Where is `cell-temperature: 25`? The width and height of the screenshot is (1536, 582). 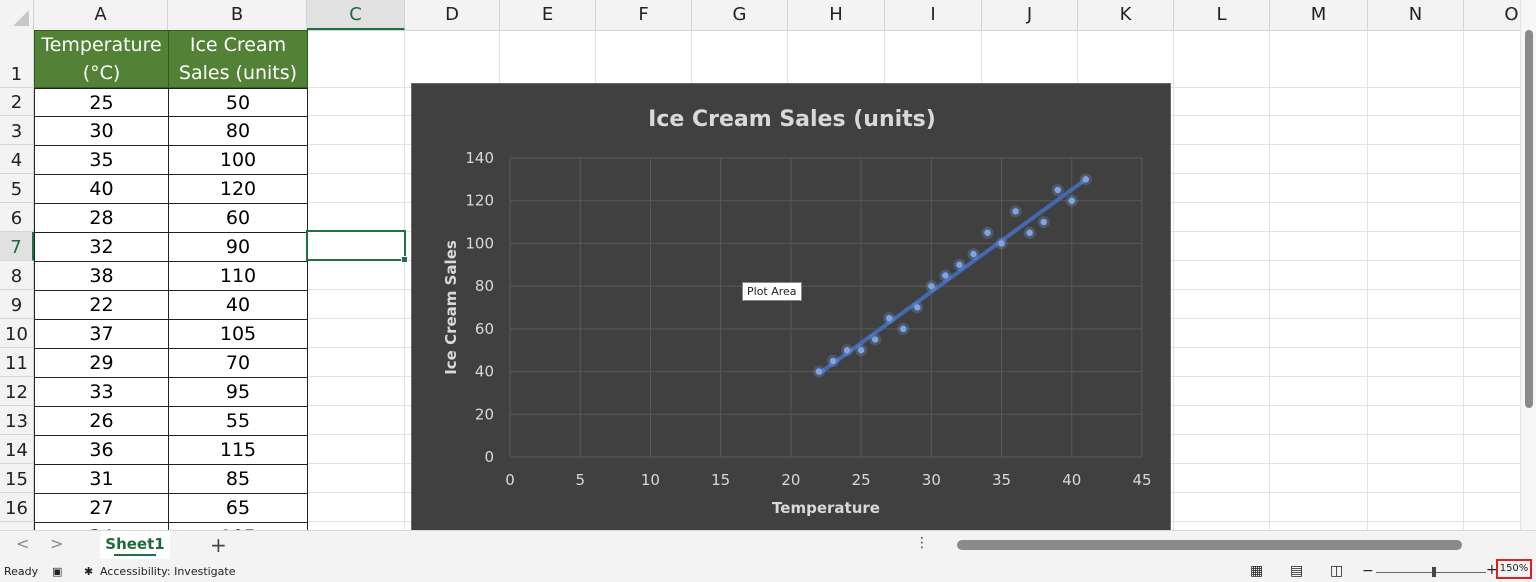
cell-temperature: 25 is located at coordinates (101, 102).